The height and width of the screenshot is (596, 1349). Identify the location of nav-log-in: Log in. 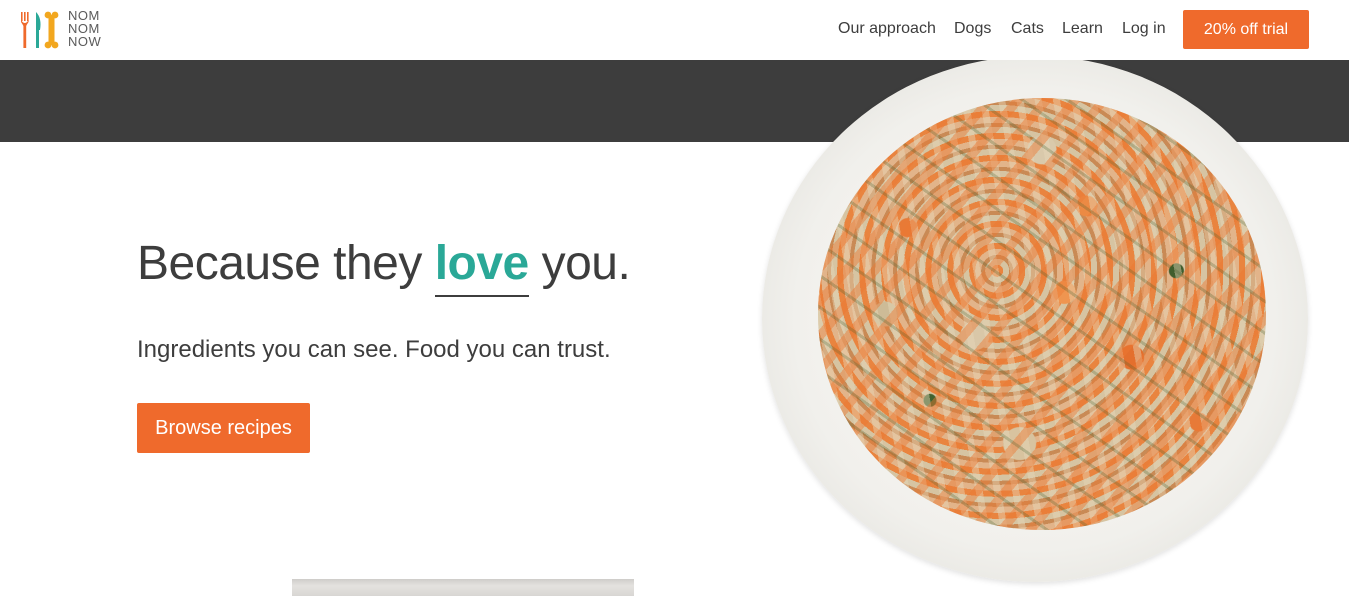
(1144, 29).